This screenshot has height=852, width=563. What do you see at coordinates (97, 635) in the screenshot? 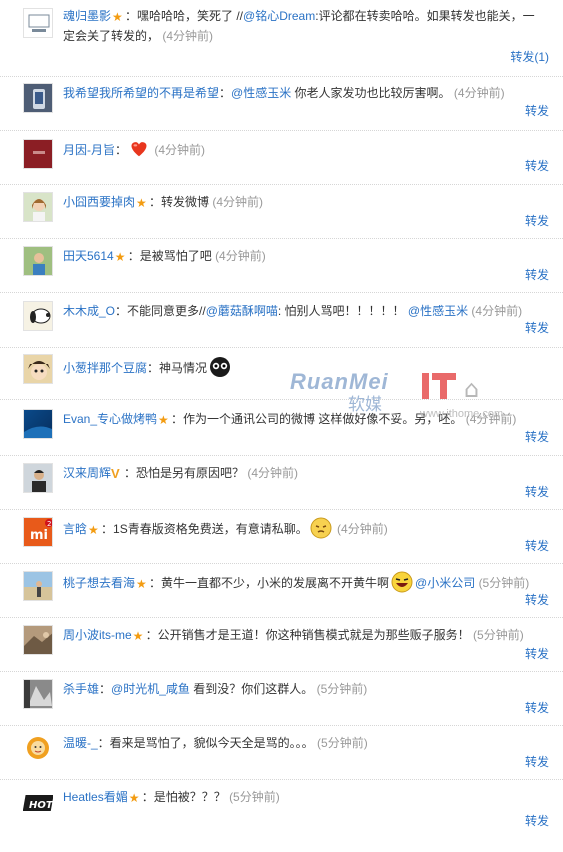
I see `user-name: 周小波its-me` at bounding box center [97, 635].